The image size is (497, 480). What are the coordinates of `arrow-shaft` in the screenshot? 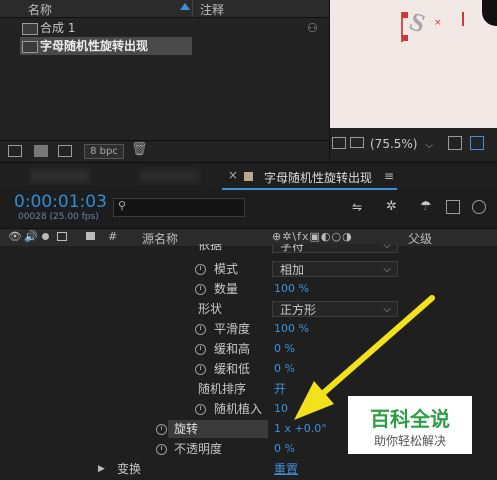 It's located at (376, 347).